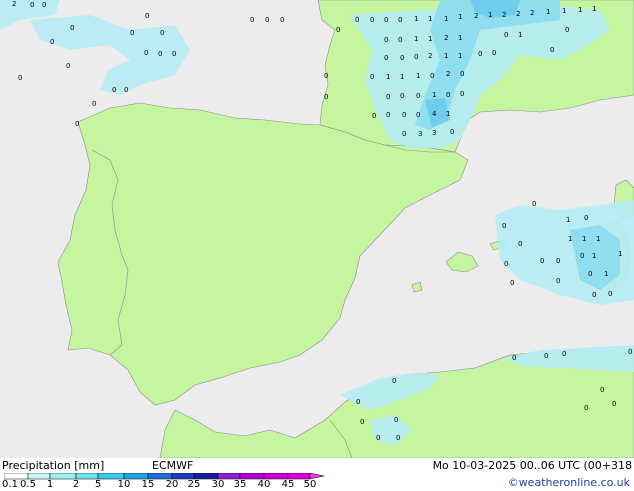 The image size is (634, 491). What do you see at coordinates (264, 484) in the screenshot?
I see `color-scale-tick-label: 40` at bounding box center [264, 484].